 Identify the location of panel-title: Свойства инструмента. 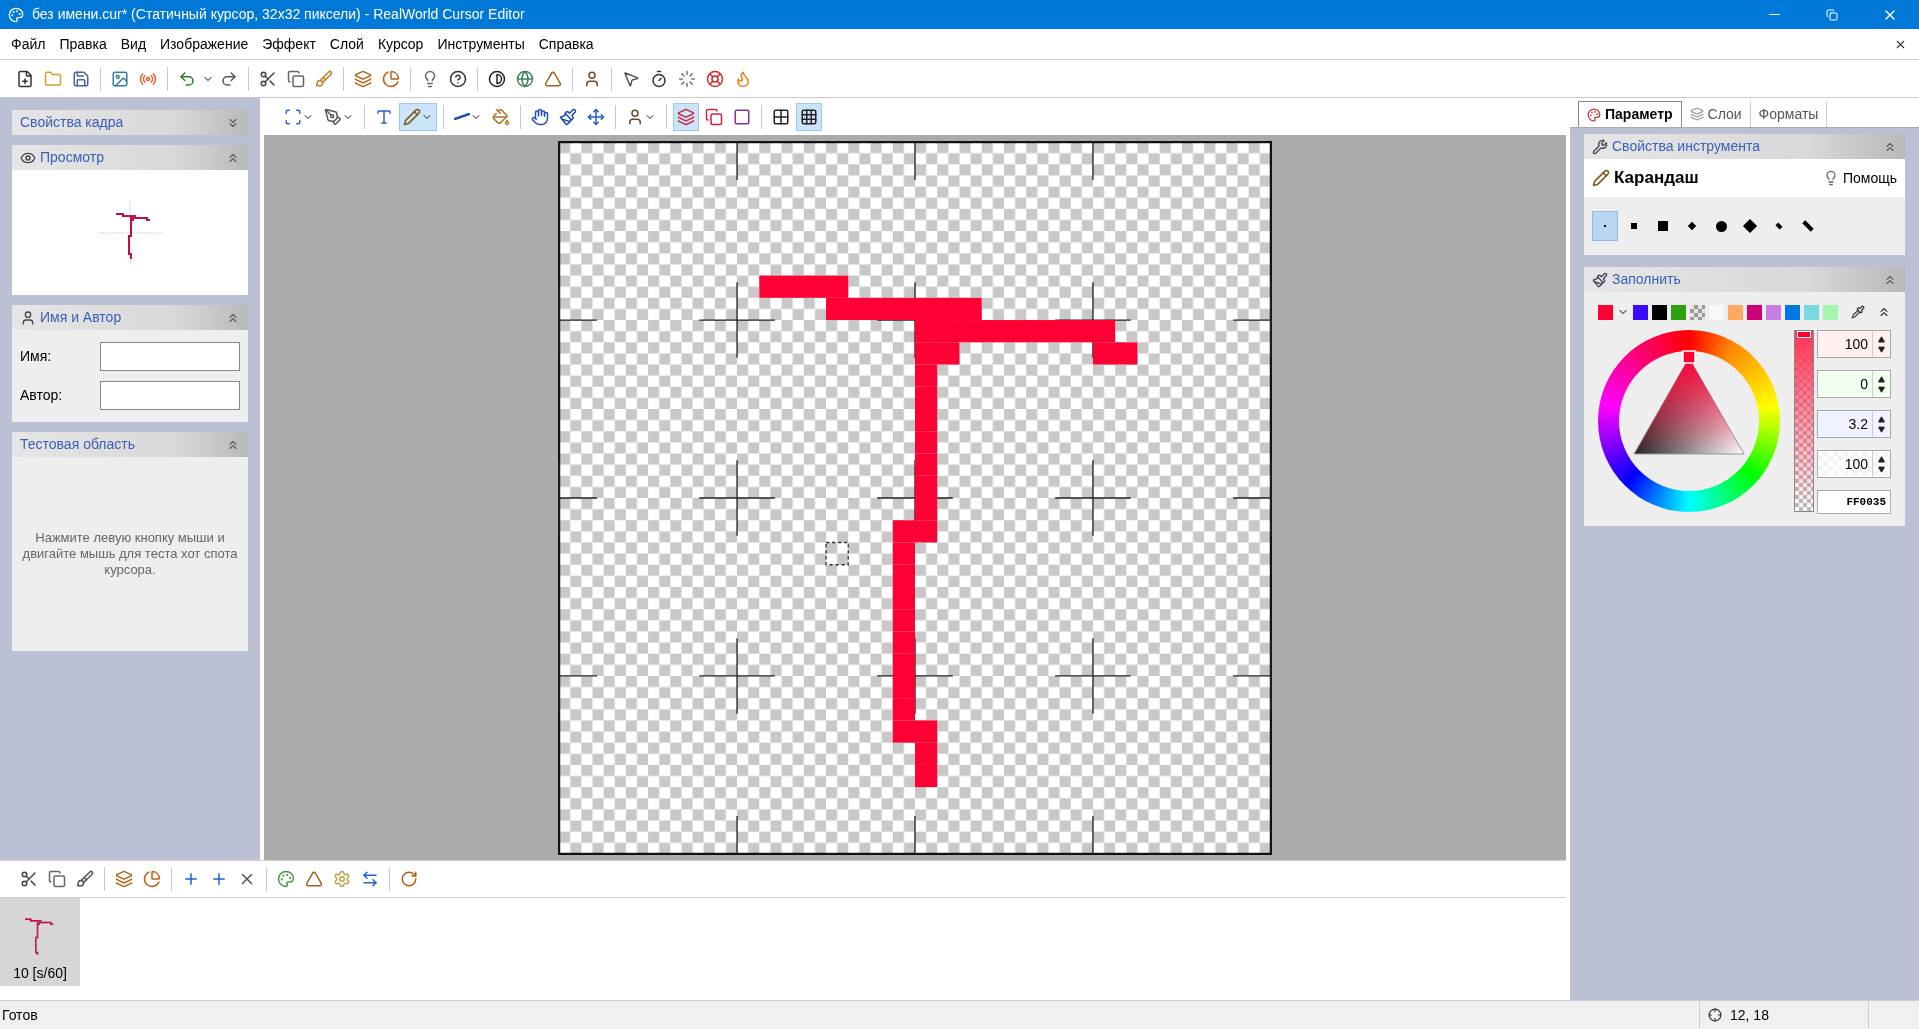
(1686, 146).